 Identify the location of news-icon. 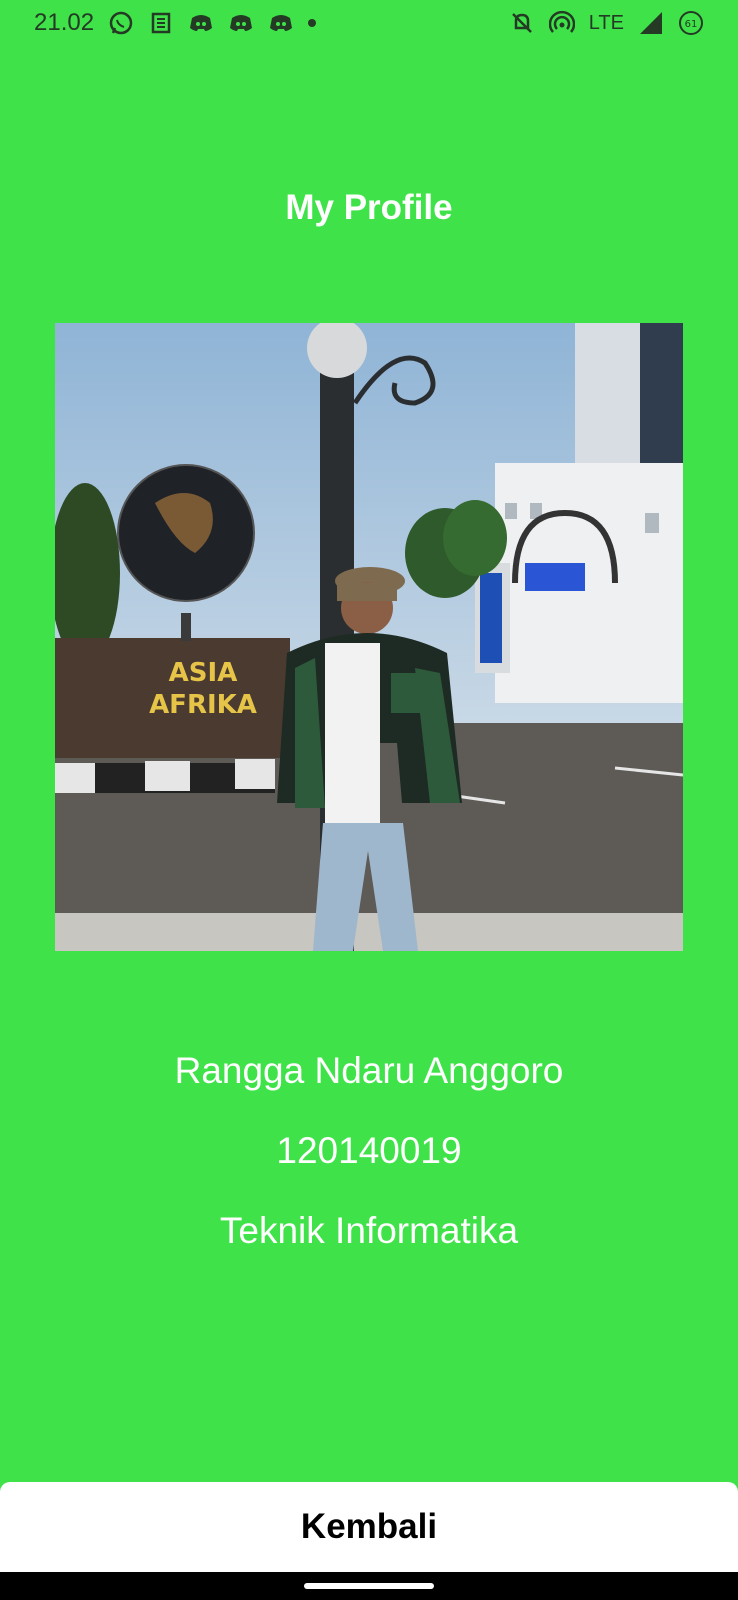
(161, 23).